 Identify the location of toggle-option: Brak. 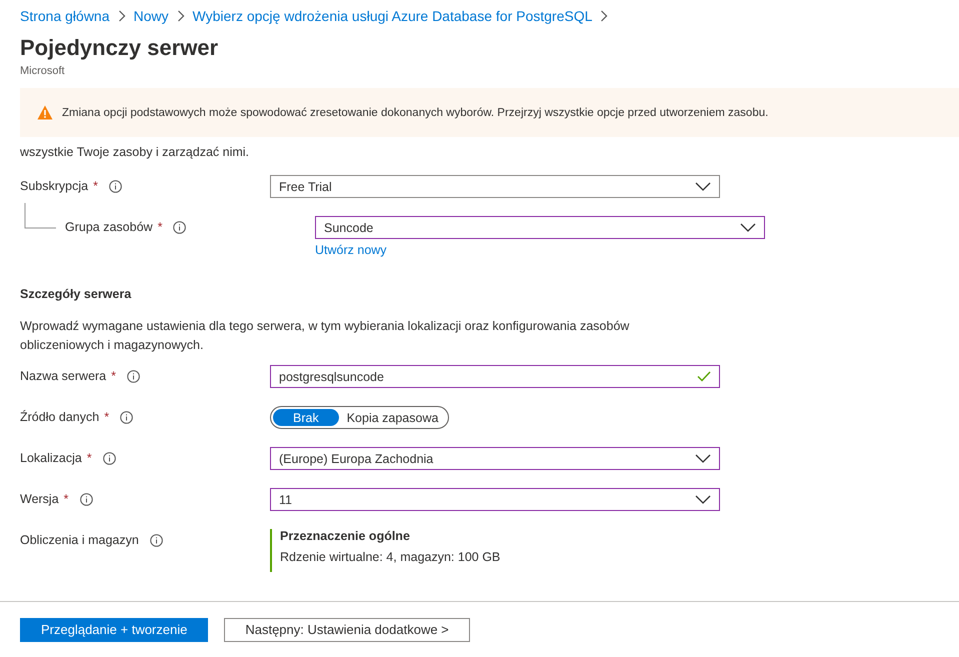
(306, 417).